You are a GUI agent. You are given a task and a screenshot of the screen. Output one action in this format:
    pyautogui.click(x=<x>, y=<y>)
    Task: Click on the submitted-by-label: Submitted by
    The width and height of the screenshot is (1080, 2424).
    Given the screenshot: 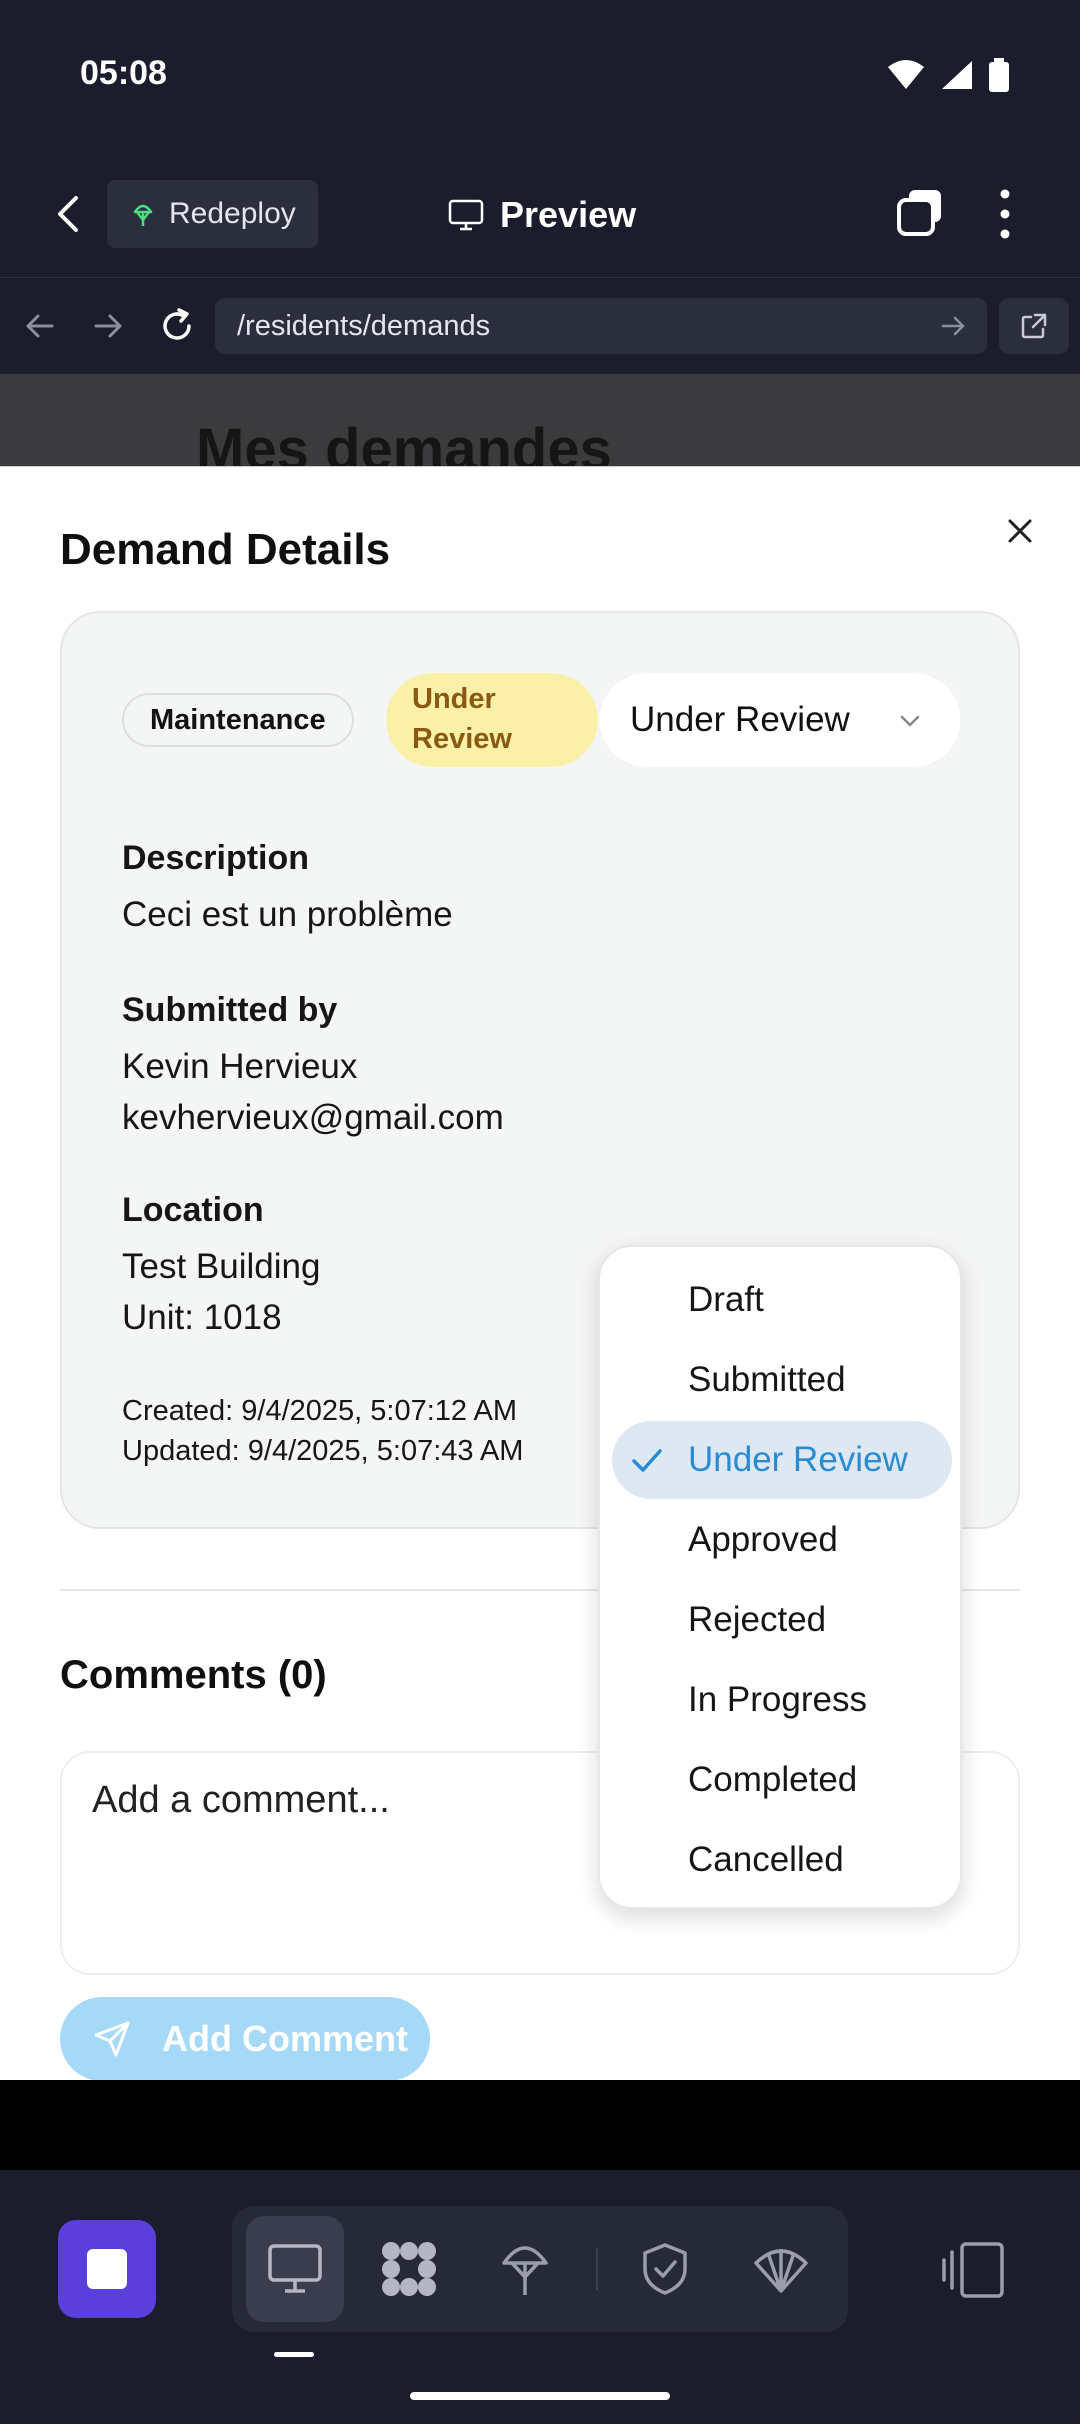 What is the action you would take?
    pyautogui.click(x=230, y=1010)
    